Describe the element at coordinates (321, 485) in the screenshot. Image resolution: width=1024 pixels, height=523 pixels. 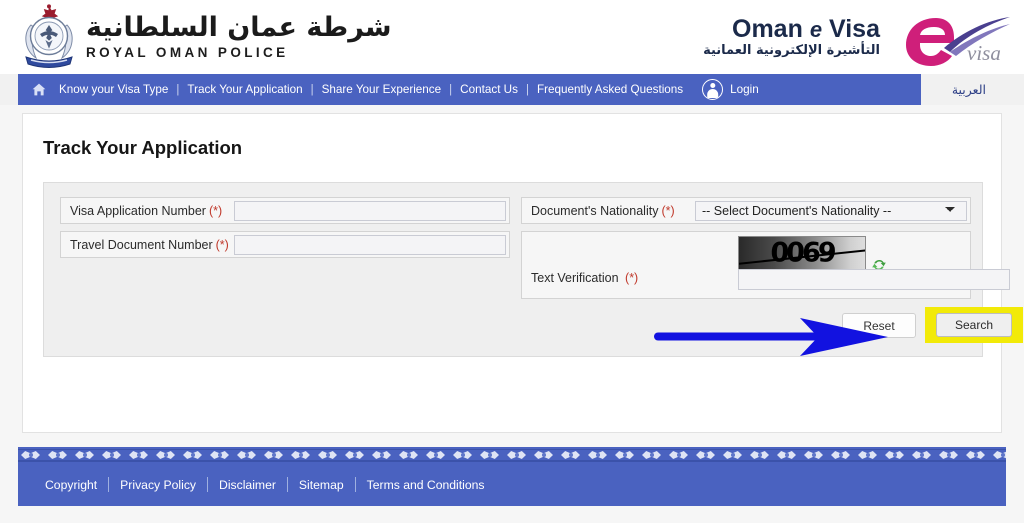
I see `footer-link-sitemap: Sitemap` at that location.